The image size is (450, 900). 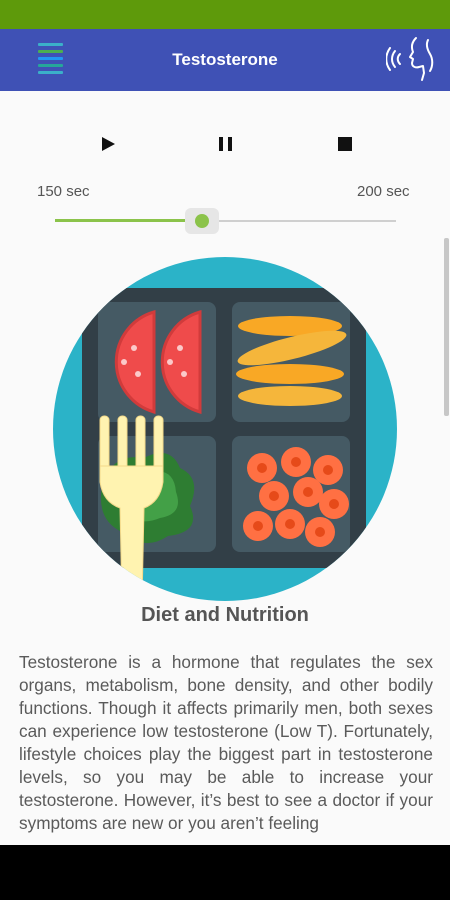 What do you see at coordinates (63, 191) in the screenshot?
I see `elapsed-time: 150 sec` at bounding box center [63, 191].